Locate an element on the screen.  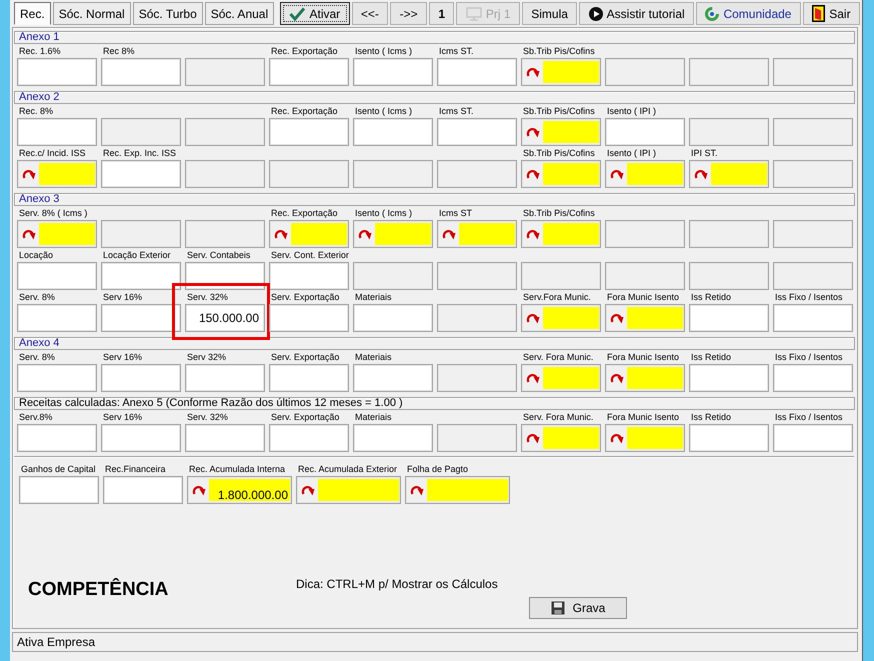
save-button: Grava is located at coordinates (578, 608).